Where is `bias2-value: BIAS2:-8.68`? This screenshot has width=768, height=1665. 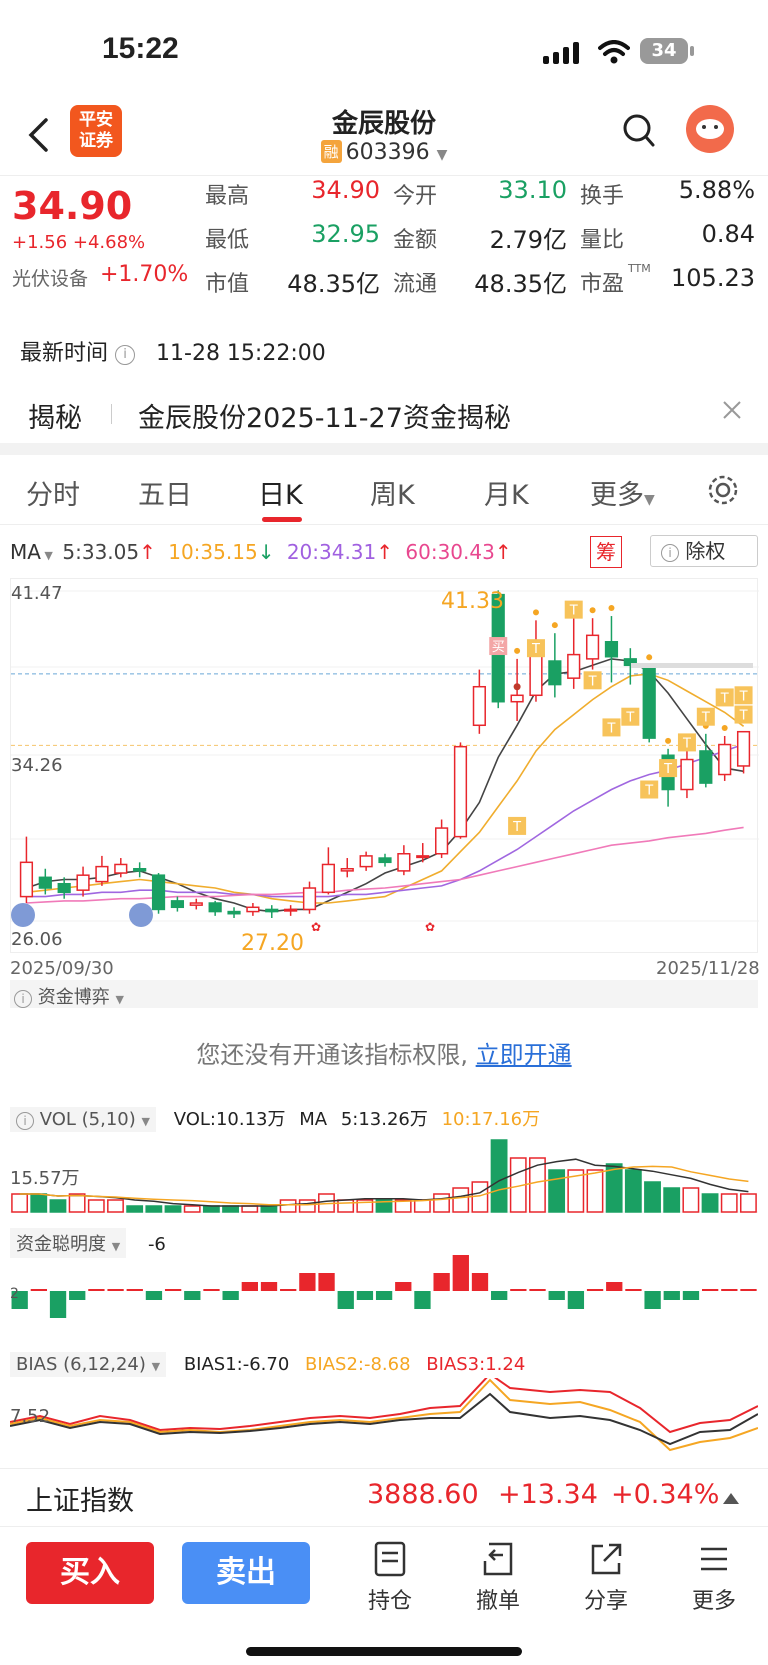 bias2-value: BIAS2:-8.68 is located at coordinates (358, 1364).